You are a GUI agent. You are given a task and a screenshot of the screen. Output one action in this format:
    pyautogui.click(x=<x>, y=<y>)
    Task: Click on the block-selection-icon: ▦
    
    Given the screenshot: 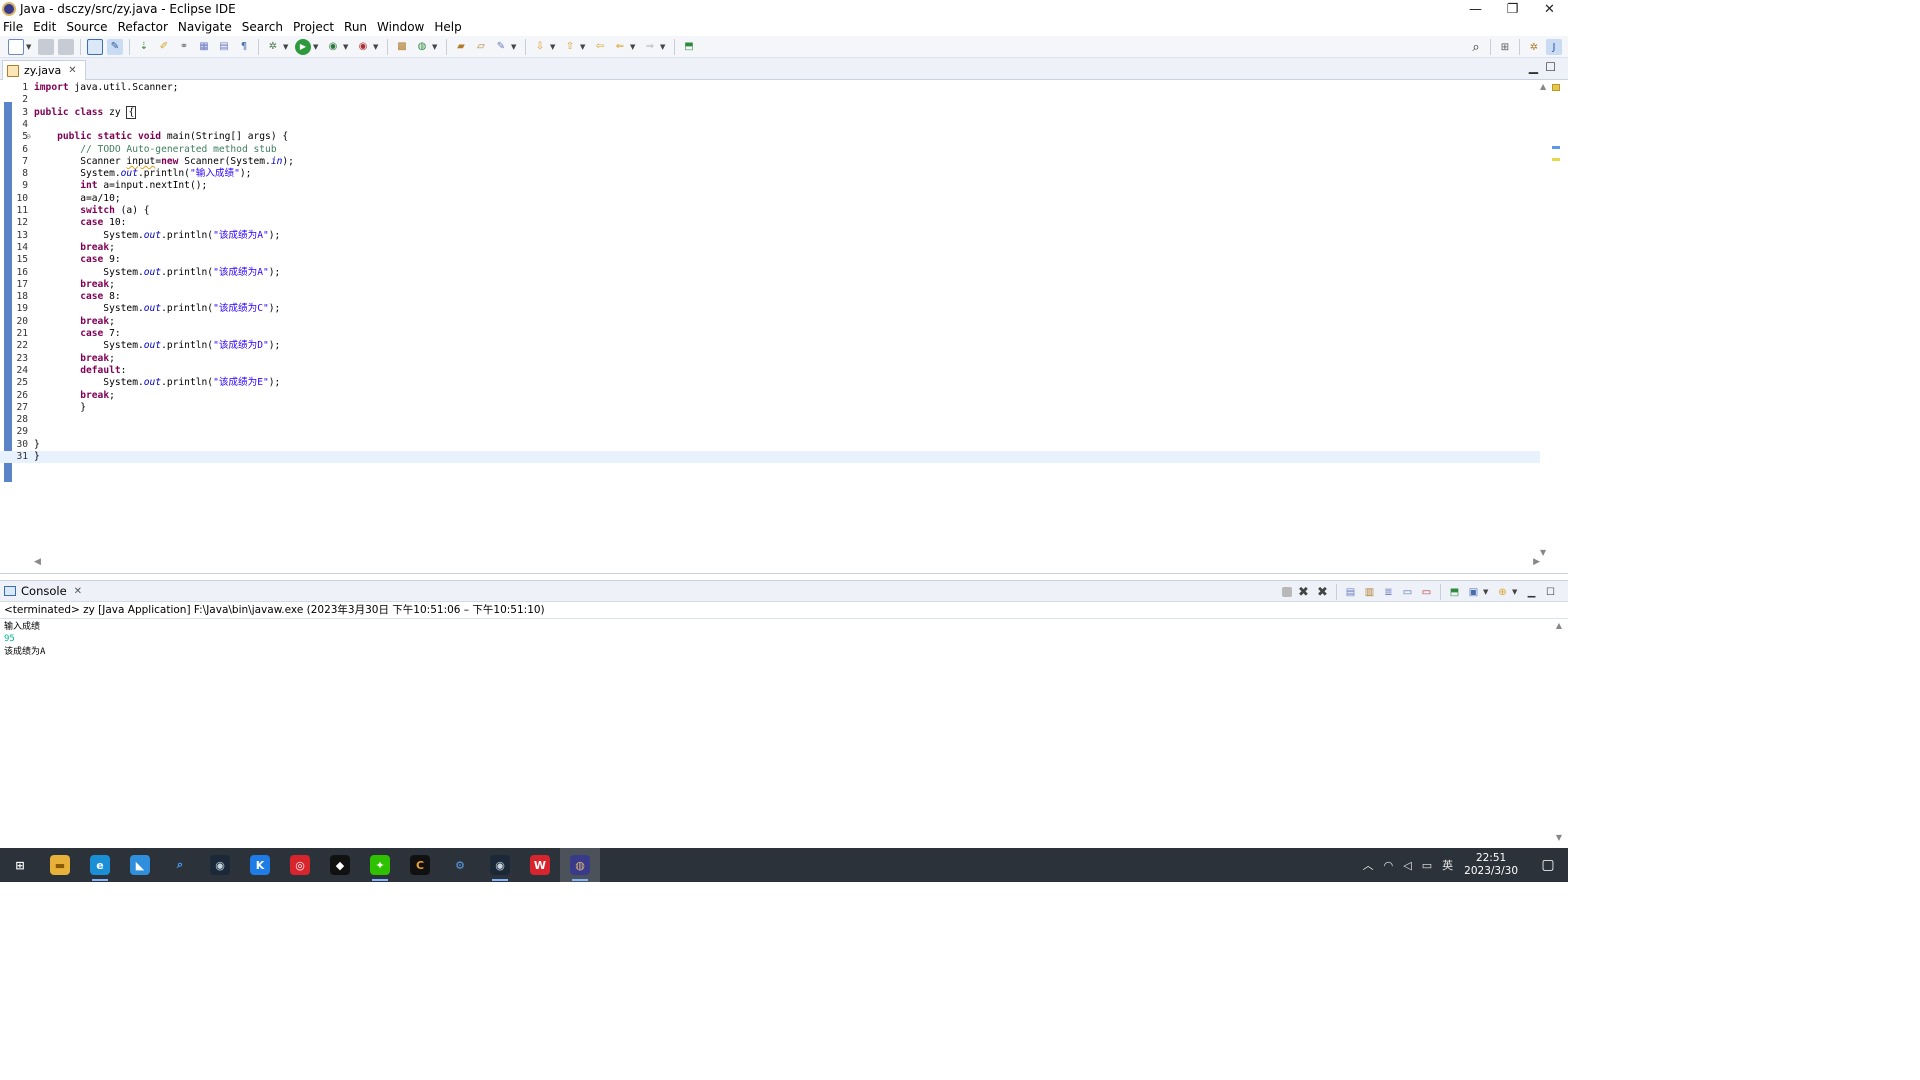 What is the action you would take?
    pyautogui.click(x=204, y=47)
    